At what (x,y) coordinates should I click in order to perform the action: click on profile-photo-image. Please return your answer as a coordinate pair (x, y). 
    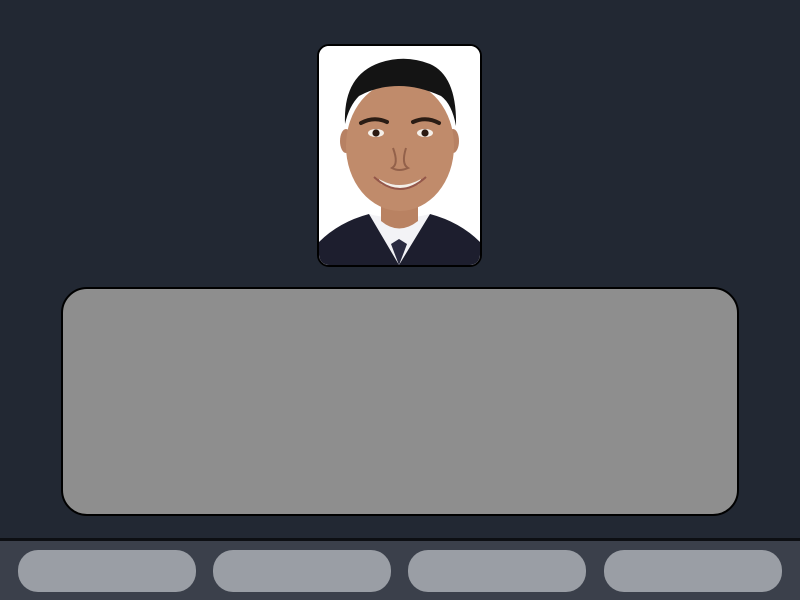
    Looking at the image, I should click on (399, 155).